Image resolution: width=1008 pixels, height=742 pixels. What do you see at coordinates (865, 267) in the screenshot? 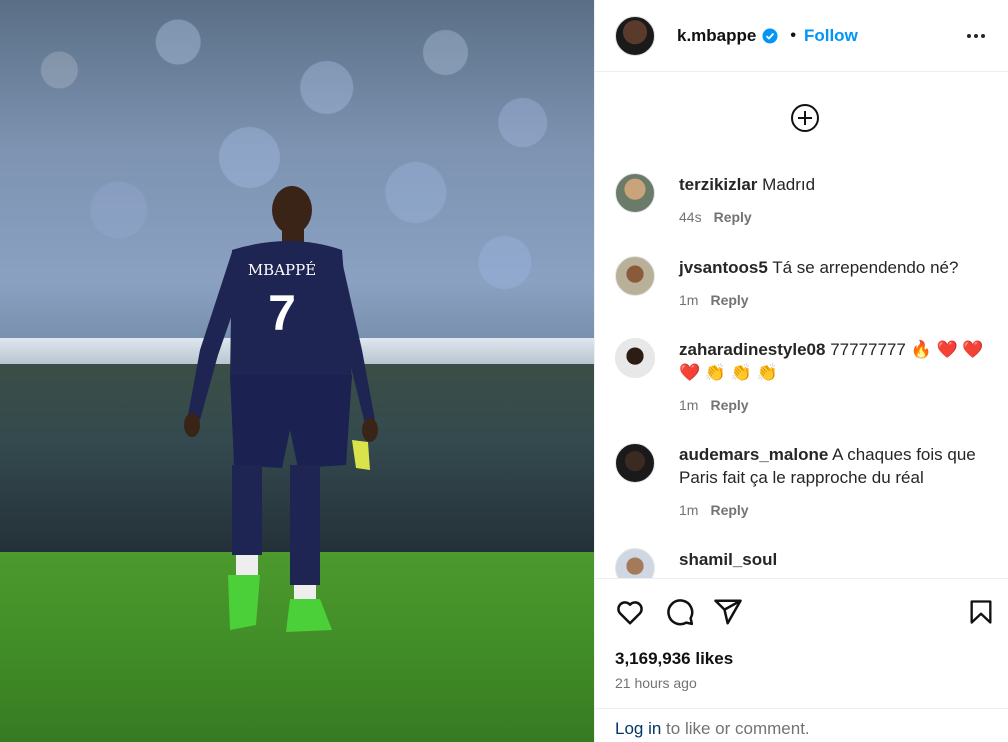
I see `comment-text: Tá se arrependendo né?` at bounding box center [865, 267].